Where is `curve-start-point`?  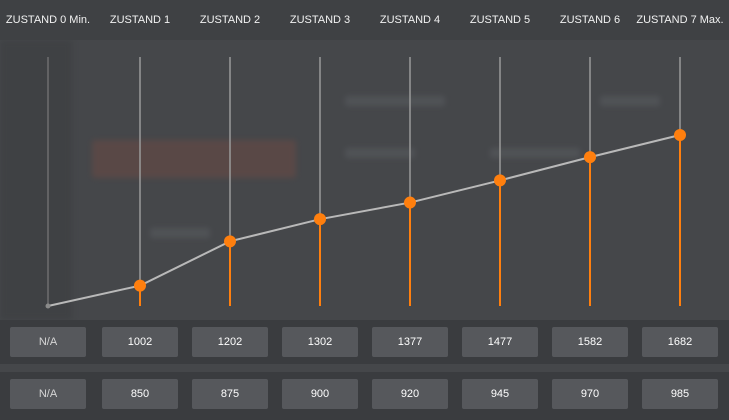
curve-start-point is located at coordinates (48, 306).